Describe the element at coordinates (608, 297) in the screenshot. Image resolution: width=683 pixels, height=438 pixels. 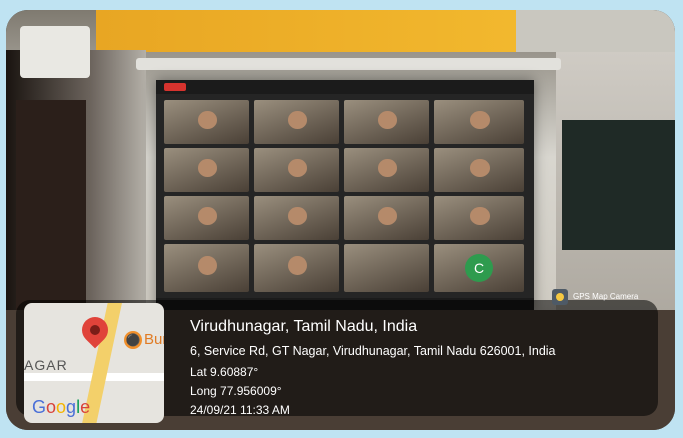
I see `app-badge: GPS Map Camera` at that location.